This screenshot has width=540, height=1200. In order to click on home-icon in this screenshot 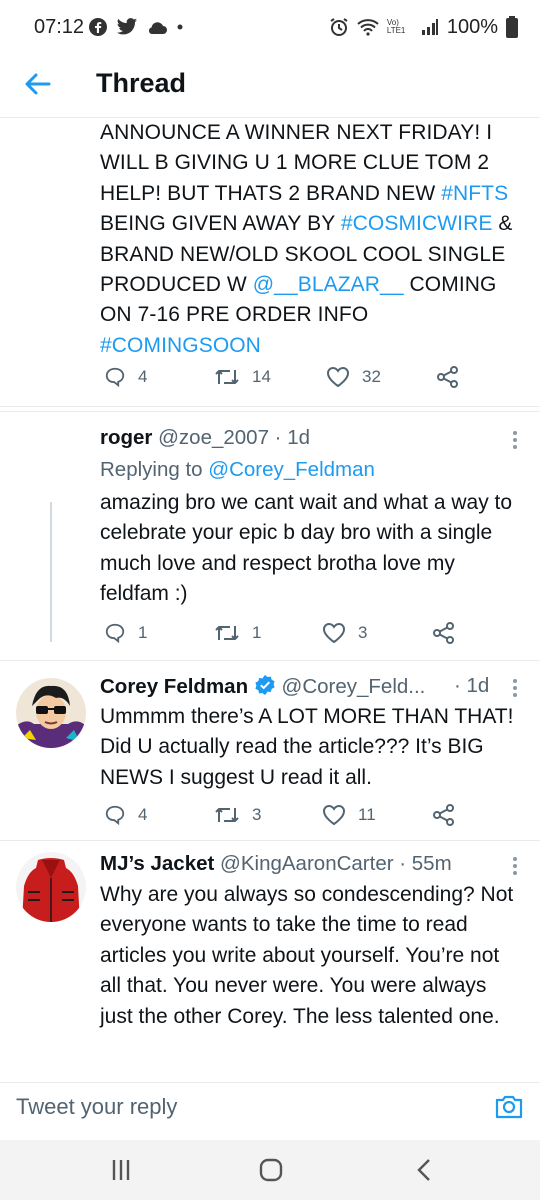, I will do `click(271, 1170)`.